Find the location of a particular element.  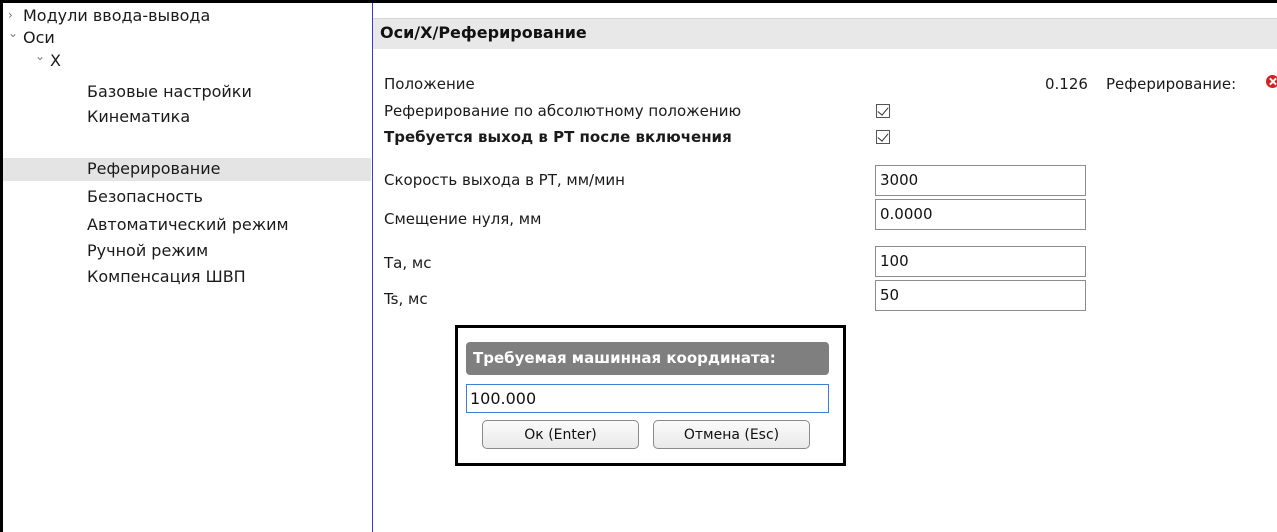

panel-header: Оси/X/Реферирование is located at coordinates (825, 33).